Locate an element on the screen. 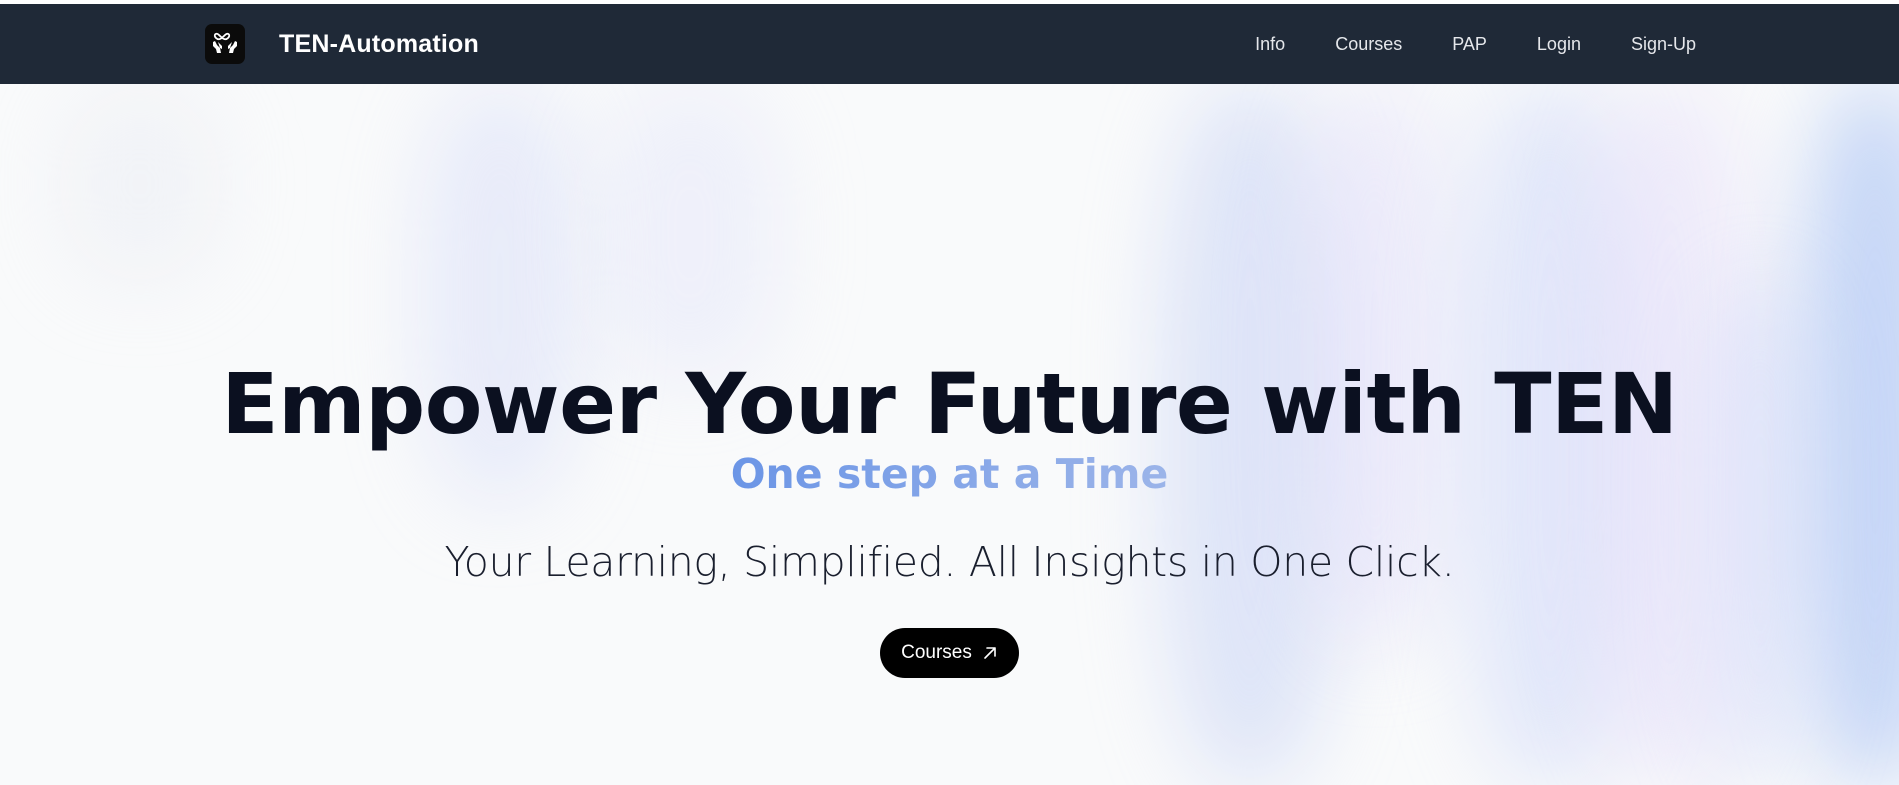  hero-subheadline: One step at a Time is located at coordinates (949, 474).